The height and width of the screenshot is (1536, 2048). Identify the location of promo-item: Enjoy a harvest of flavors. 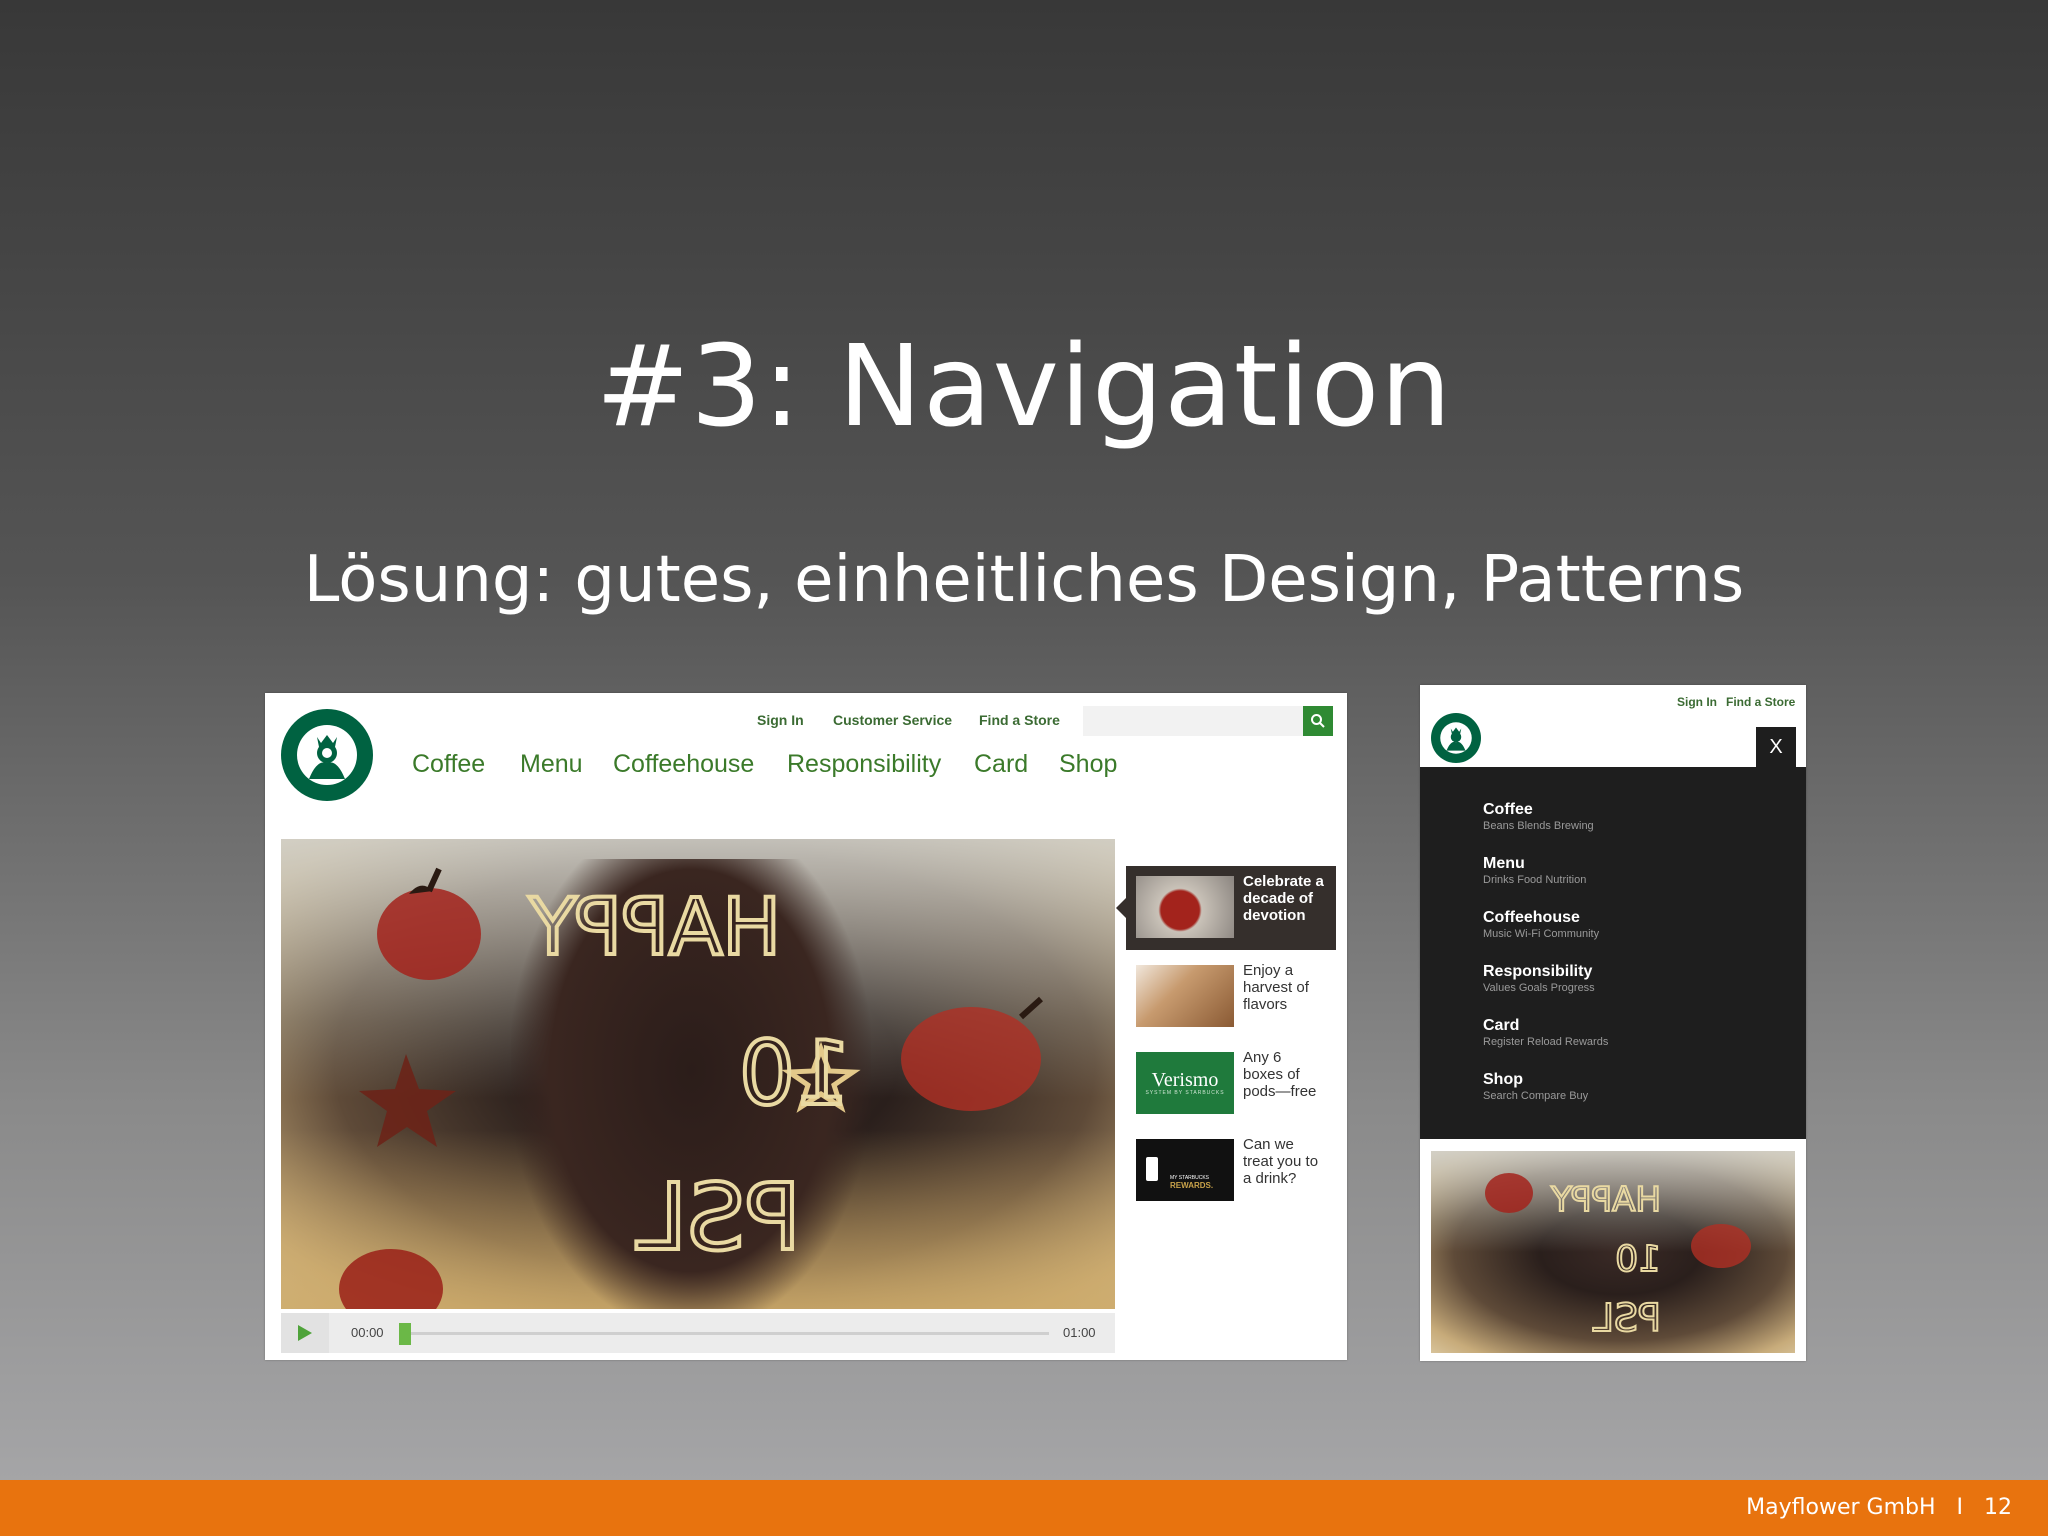
(1231, 997).